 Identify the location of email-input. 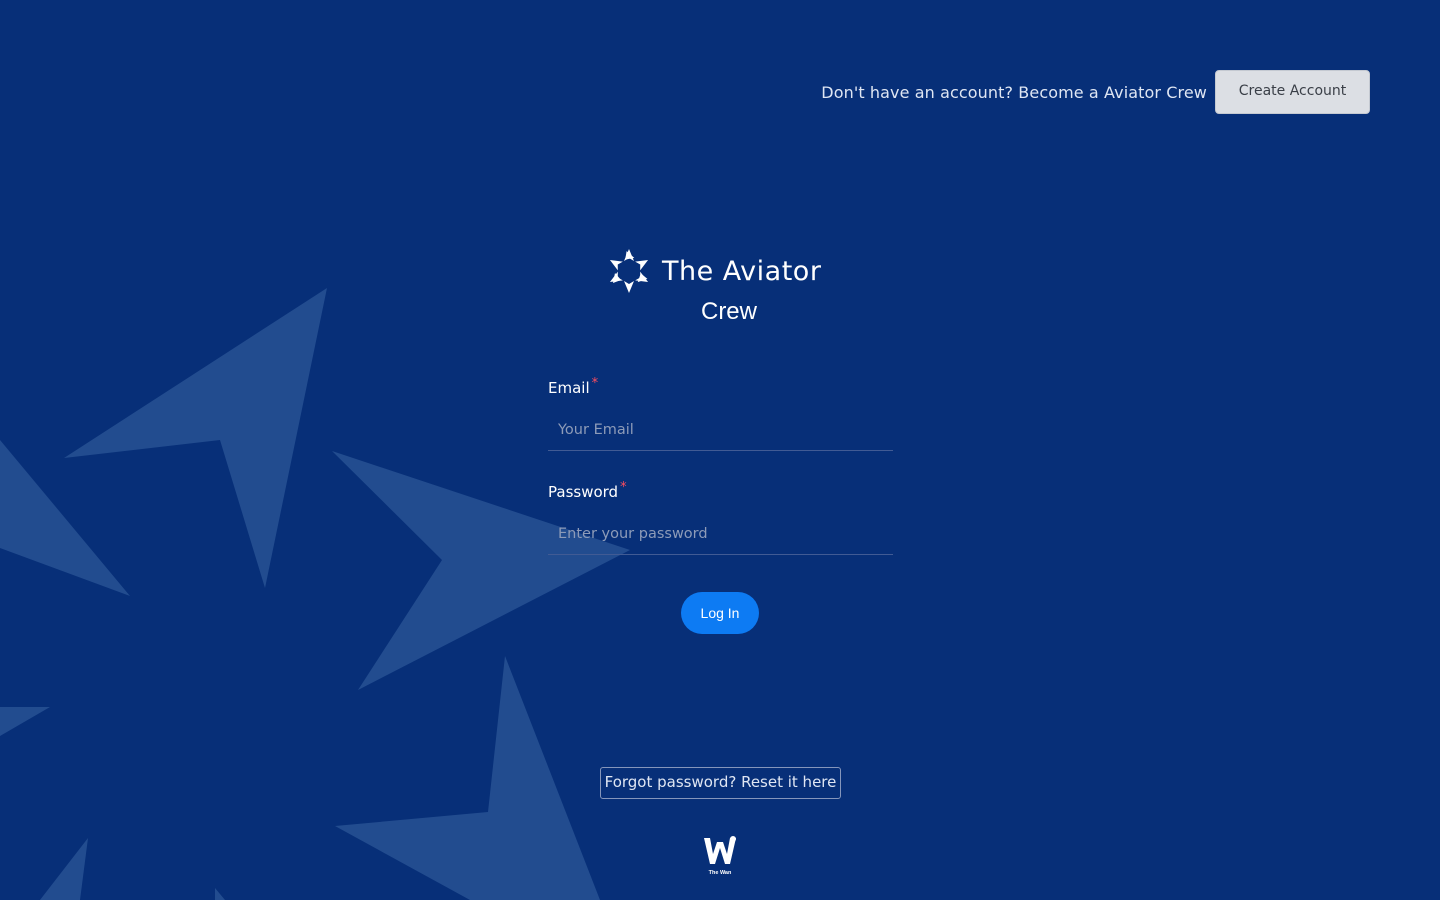
(720, 430).